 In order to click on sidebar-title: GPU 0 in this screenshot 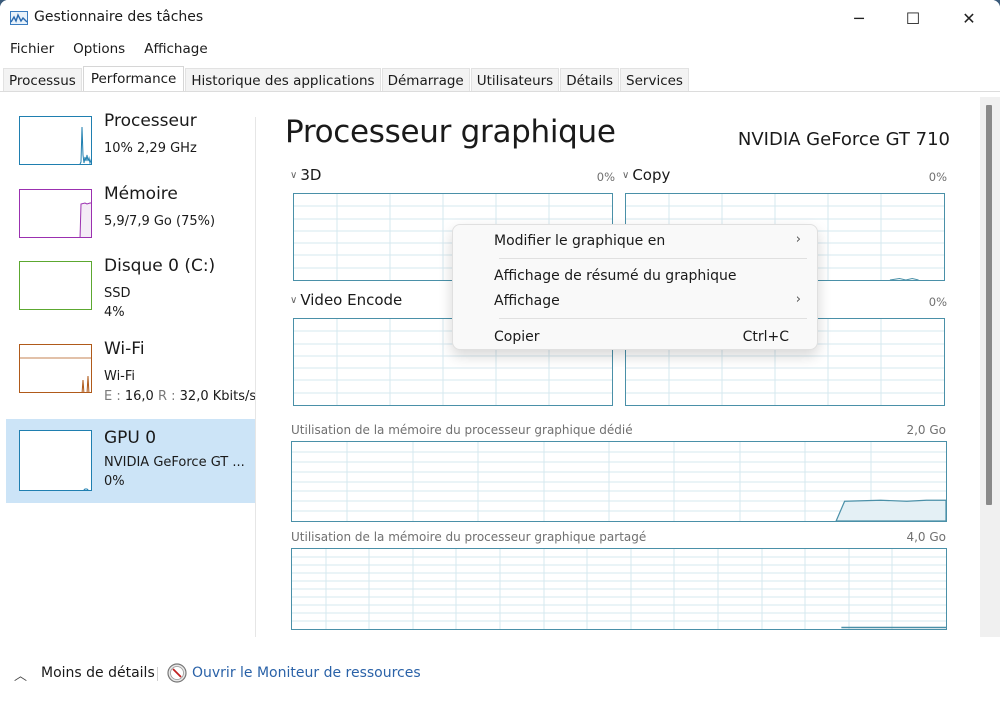, I will do `click(130, 438)`.